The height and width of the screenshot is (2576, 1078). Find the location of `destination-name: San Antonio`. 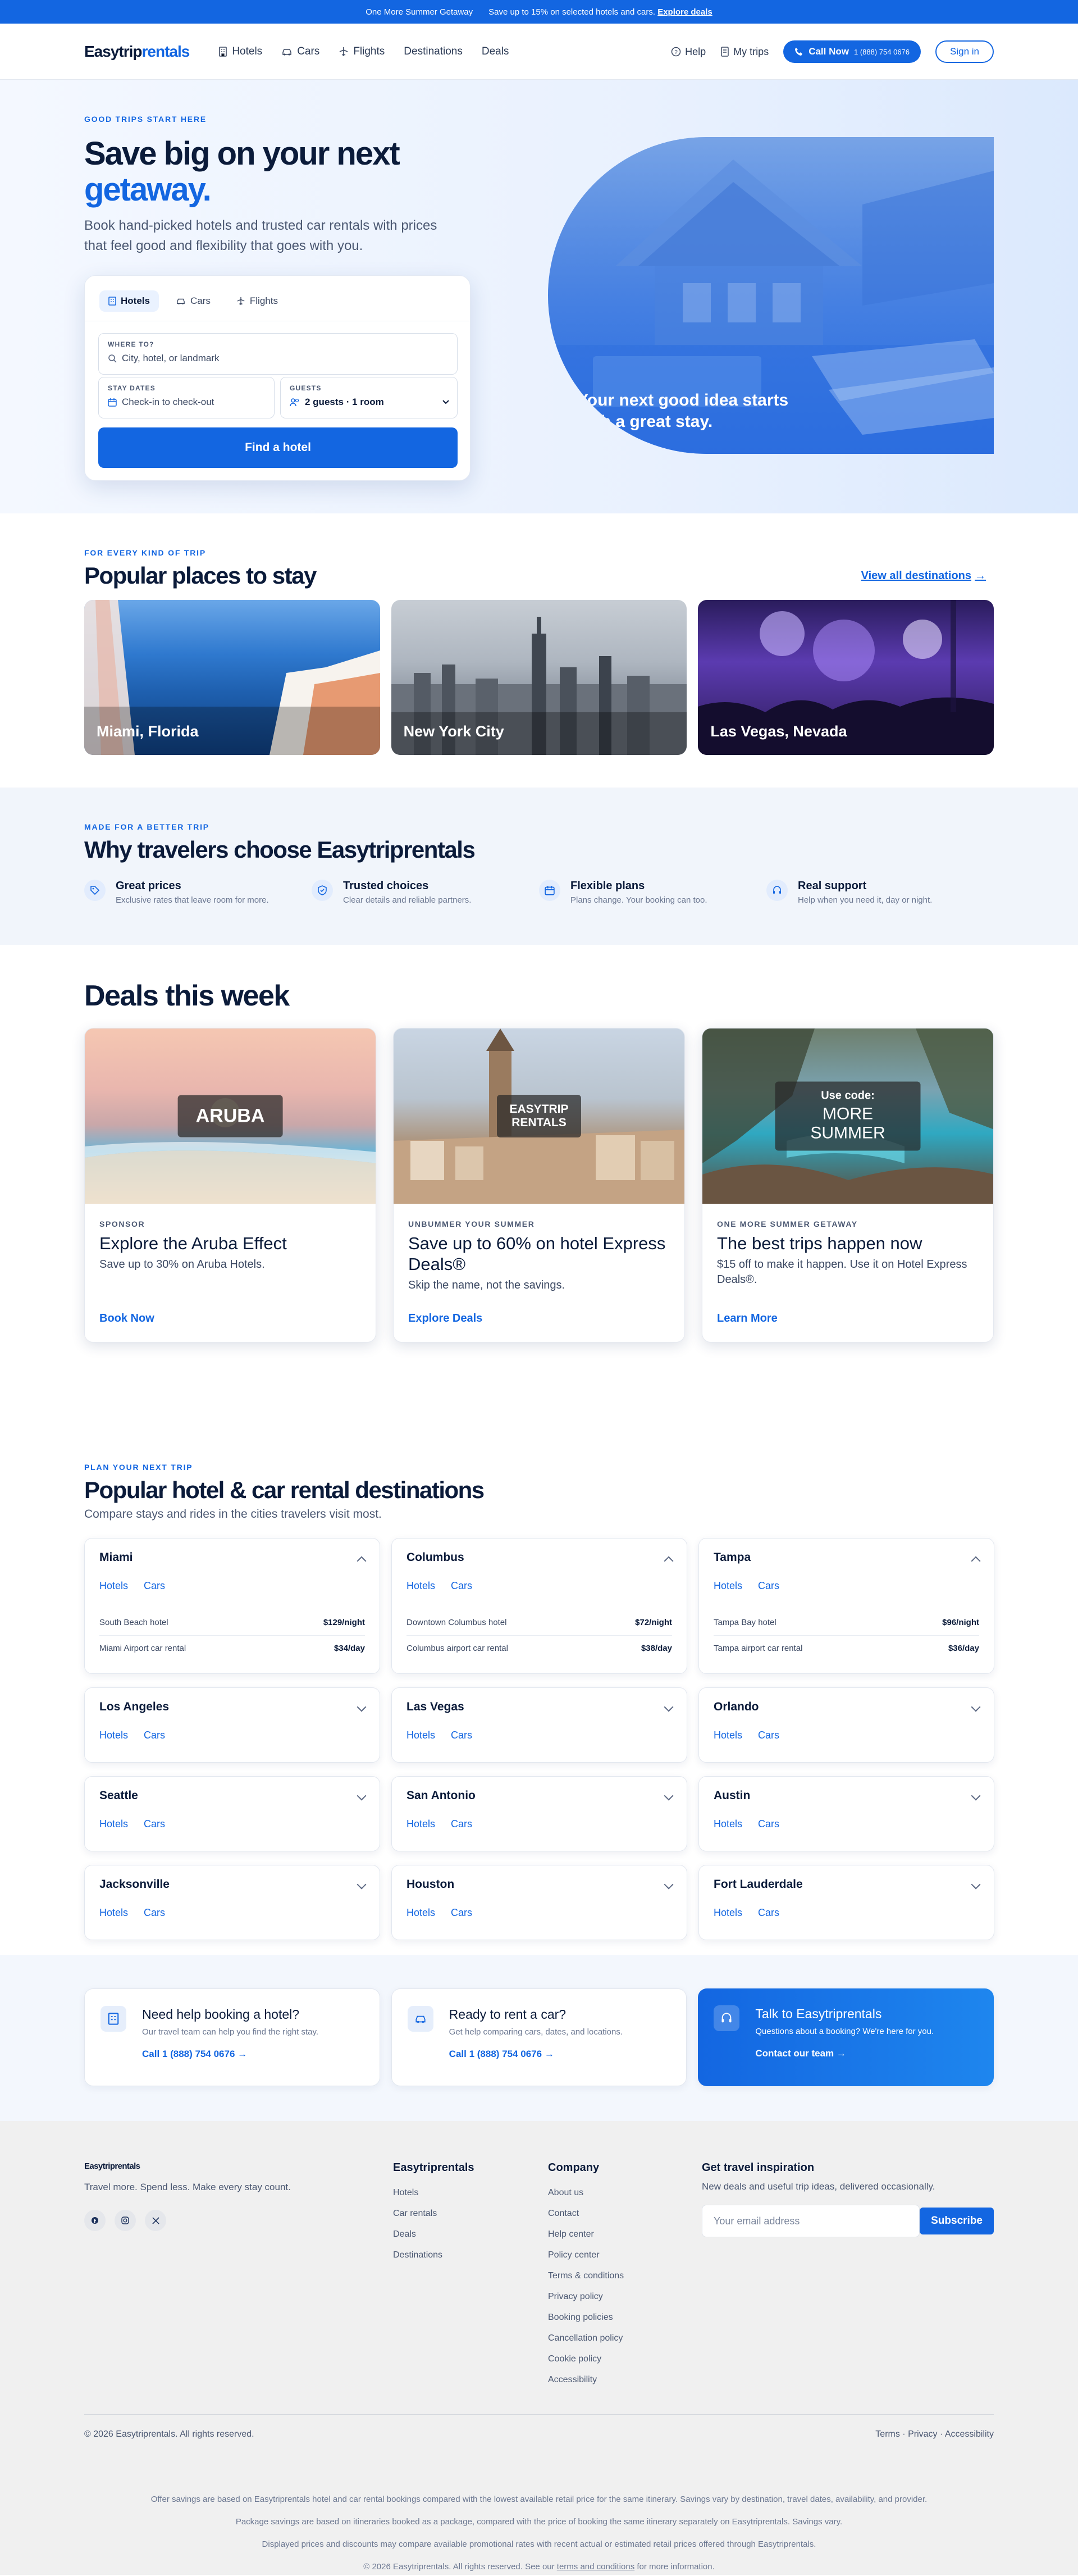

destination-name: San Antonio is located at coordinates (539, 1796).